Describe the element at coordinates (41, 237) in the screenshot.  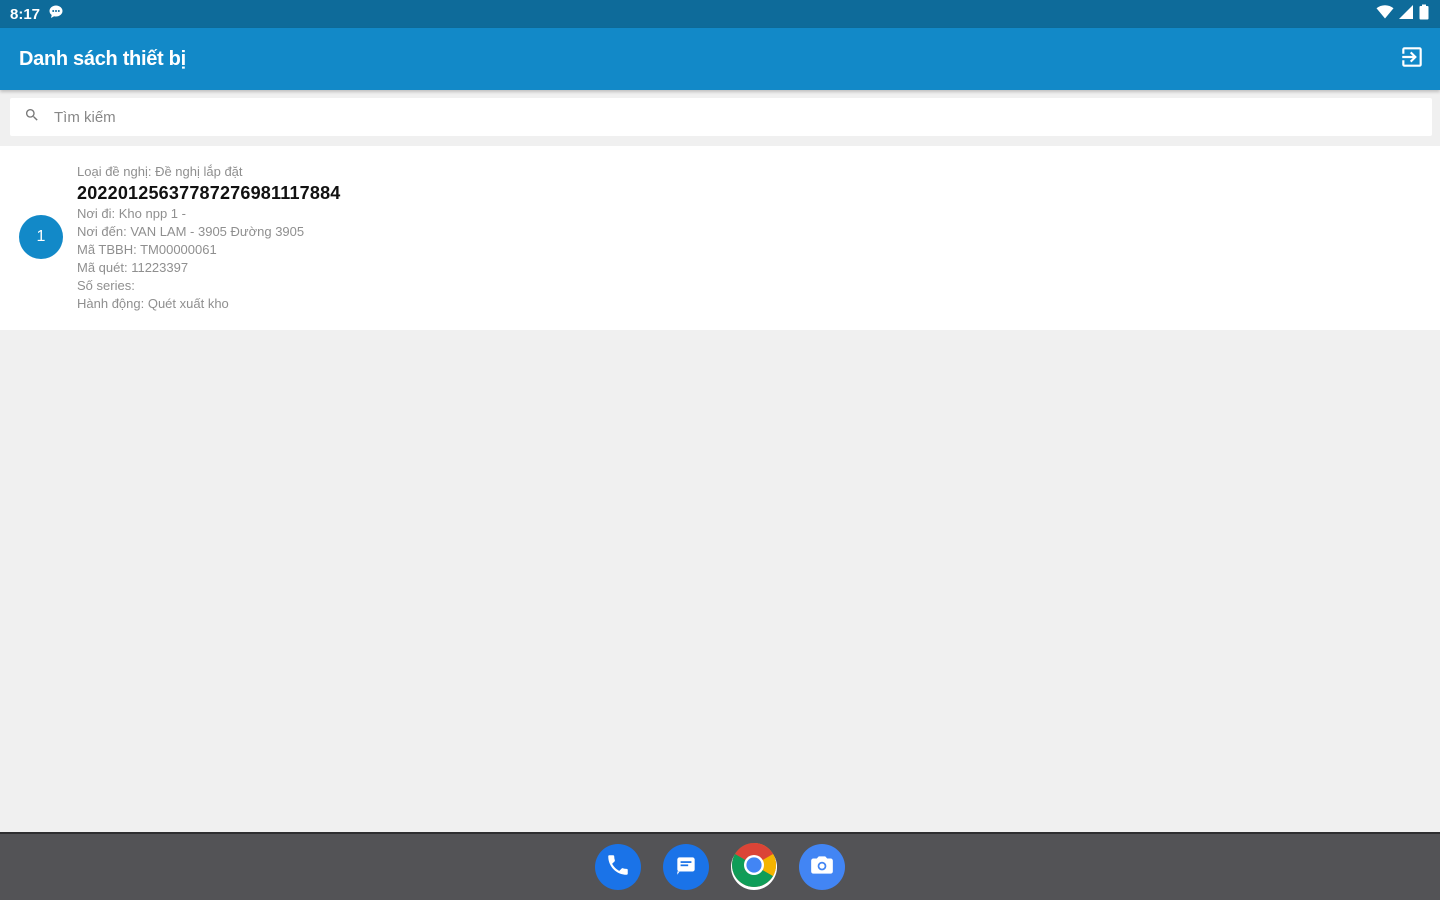
I see `item-index-badge: 1` at that location.